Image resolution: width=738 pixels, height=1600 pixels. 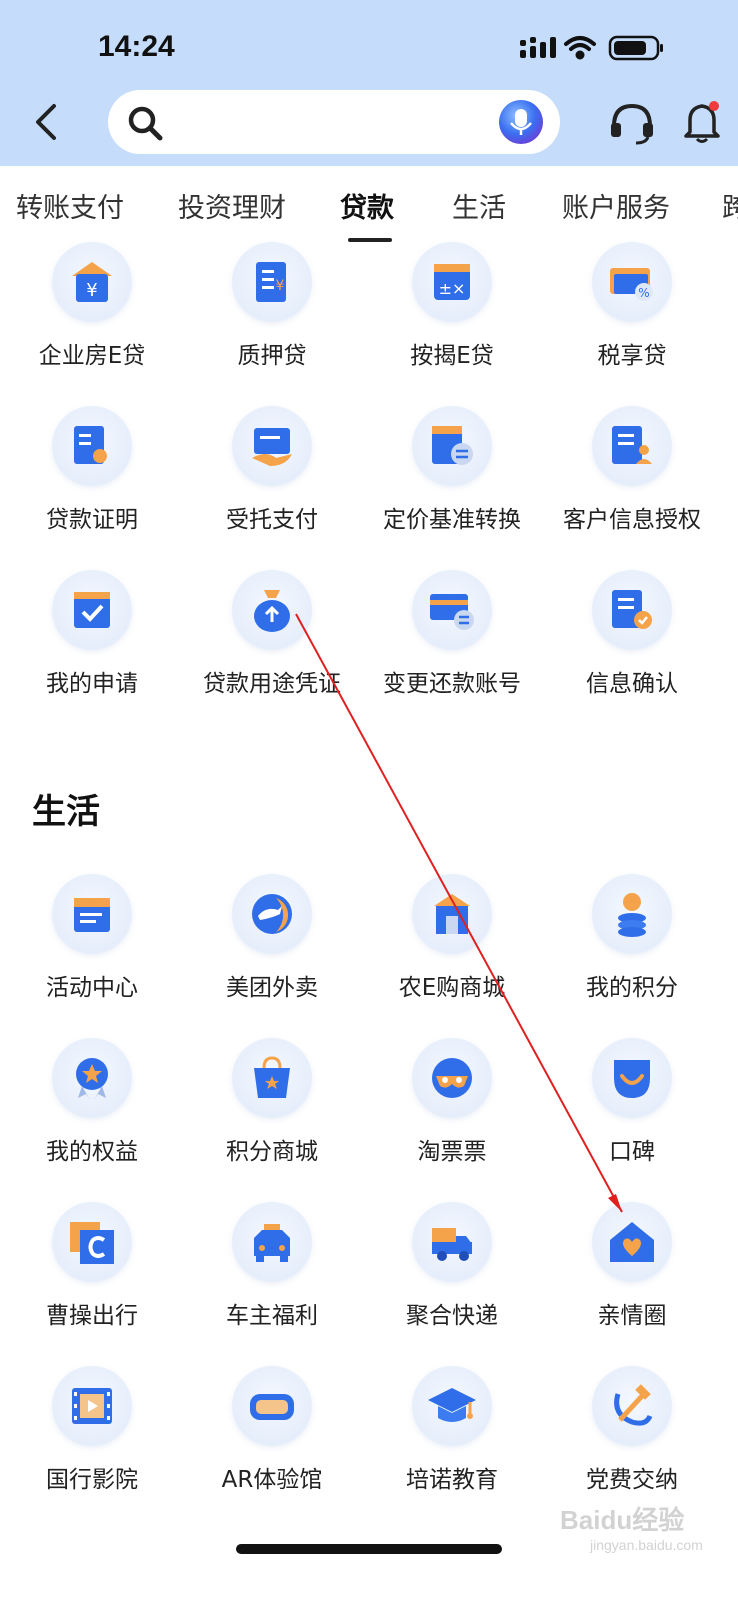 I want to click on notification-bell-icon, so click(x=702, y=121).